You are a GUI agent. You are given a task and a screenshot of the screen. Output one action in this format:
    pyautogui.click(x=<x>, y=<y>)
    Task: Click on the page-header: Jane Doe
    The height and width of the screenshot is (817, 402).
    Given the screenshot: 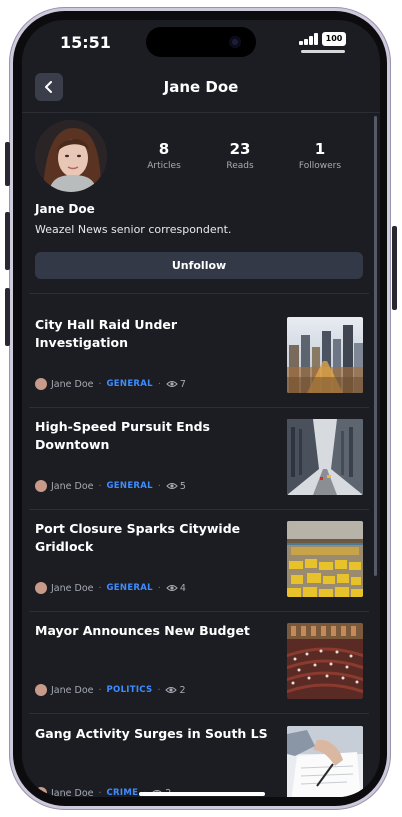 What is the action you would take?
    pyautogui.click(x=201, y=90)
    